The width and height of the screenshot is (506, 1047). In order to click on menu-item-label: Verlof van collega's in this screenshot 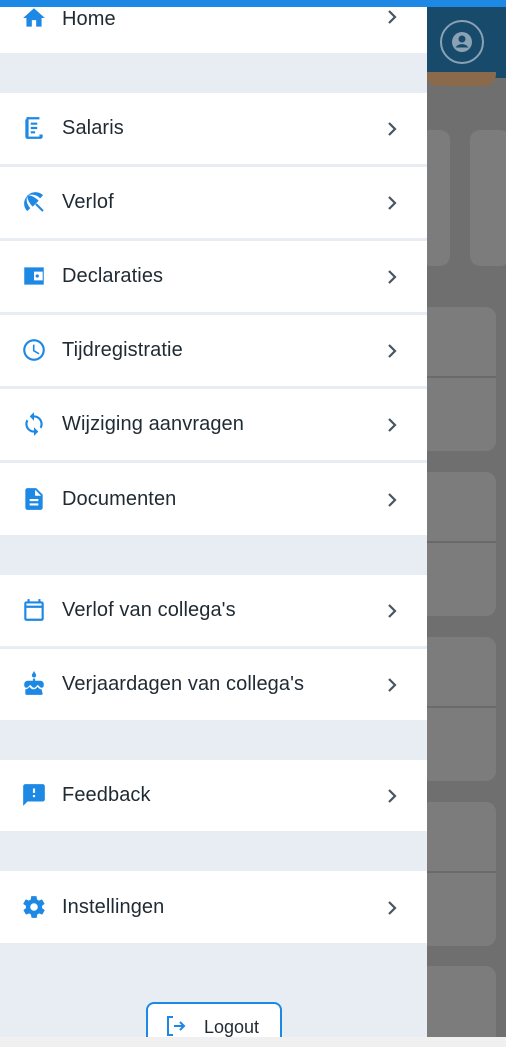, I will do `click(149, 610)`.